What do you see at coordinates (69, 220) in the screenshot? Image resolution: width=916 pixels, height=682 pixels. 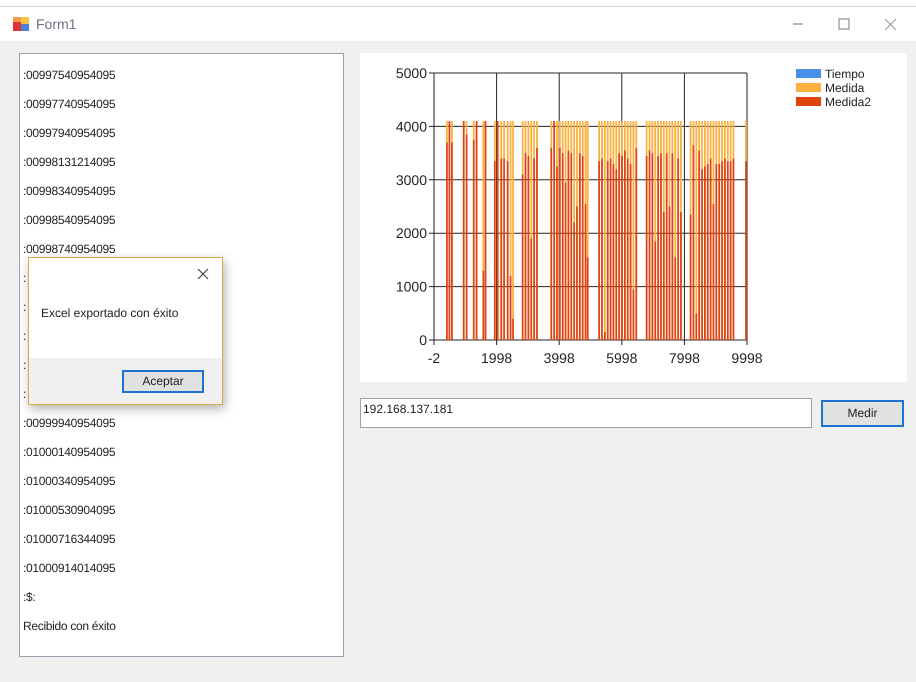 I see `log-line: :00998540954095` at bounding box center [69, 220].